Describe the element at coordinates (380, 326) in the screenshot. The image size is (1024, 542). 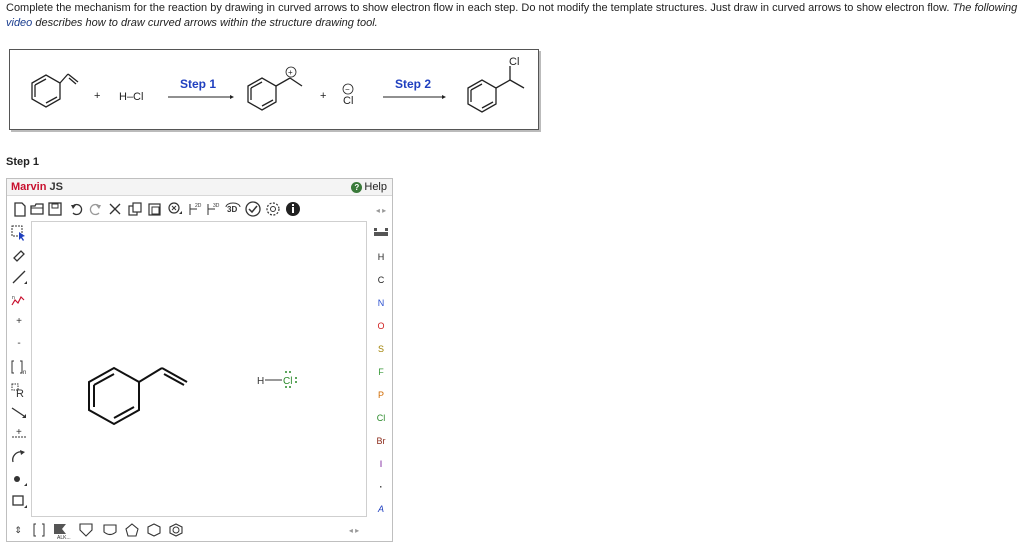
I see `element-o: O` at that location.